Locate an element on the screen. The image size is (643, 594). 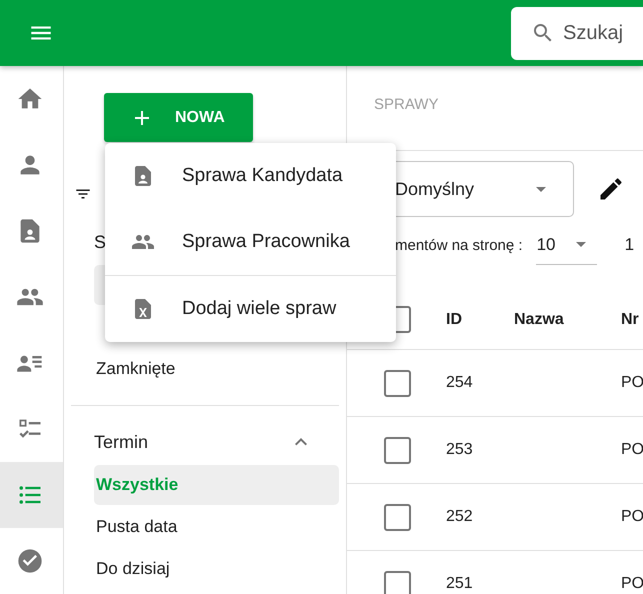
filter-option: Do dzisiaj is located at coordinates (216, 569).